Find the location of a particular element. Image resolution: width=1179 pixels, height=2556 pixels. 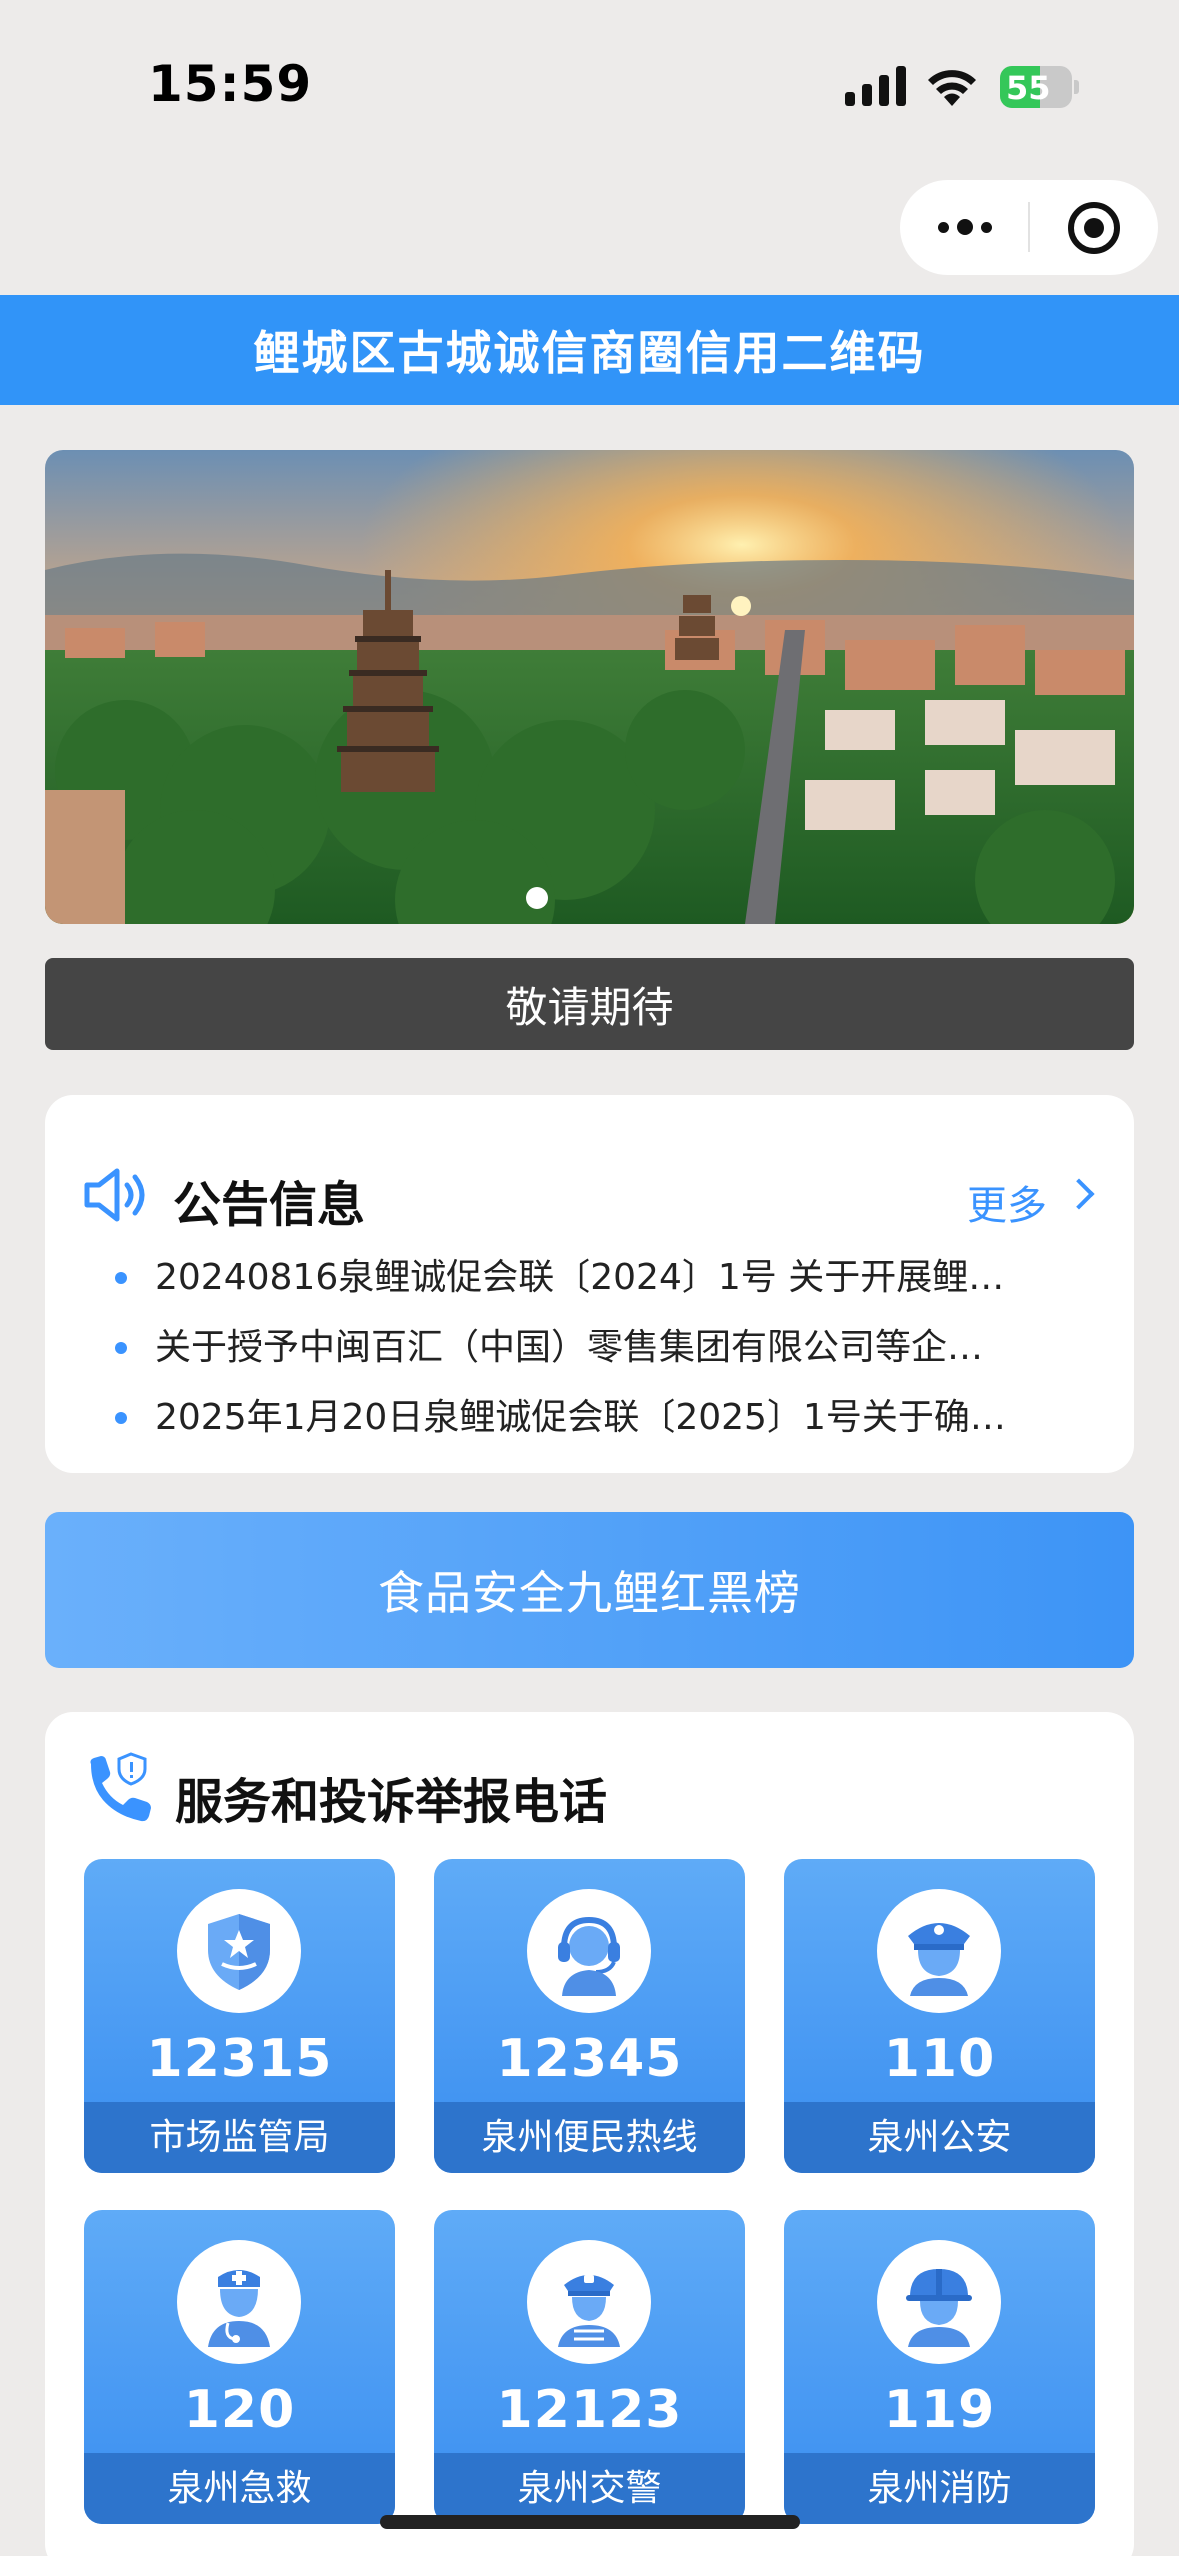

battery-body: 55 is located at coordinates (1036, 87).